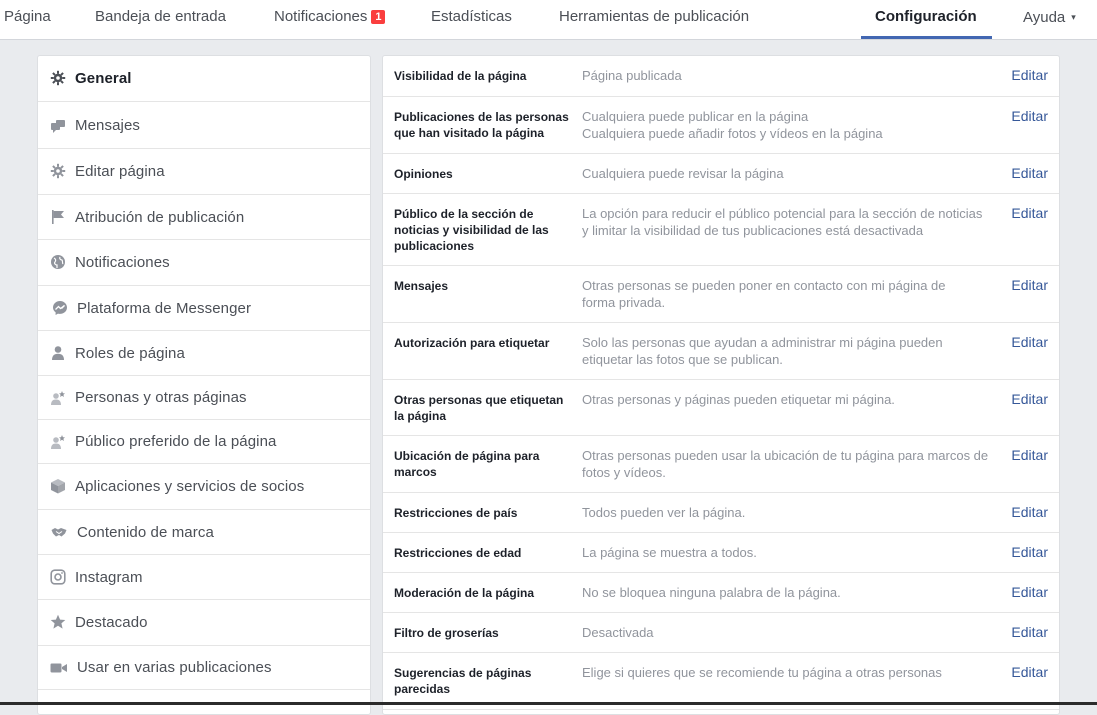 This screenshot has height=715, width=1097. I want to click on caret-down-icon: ▾, so click(1073, 17).